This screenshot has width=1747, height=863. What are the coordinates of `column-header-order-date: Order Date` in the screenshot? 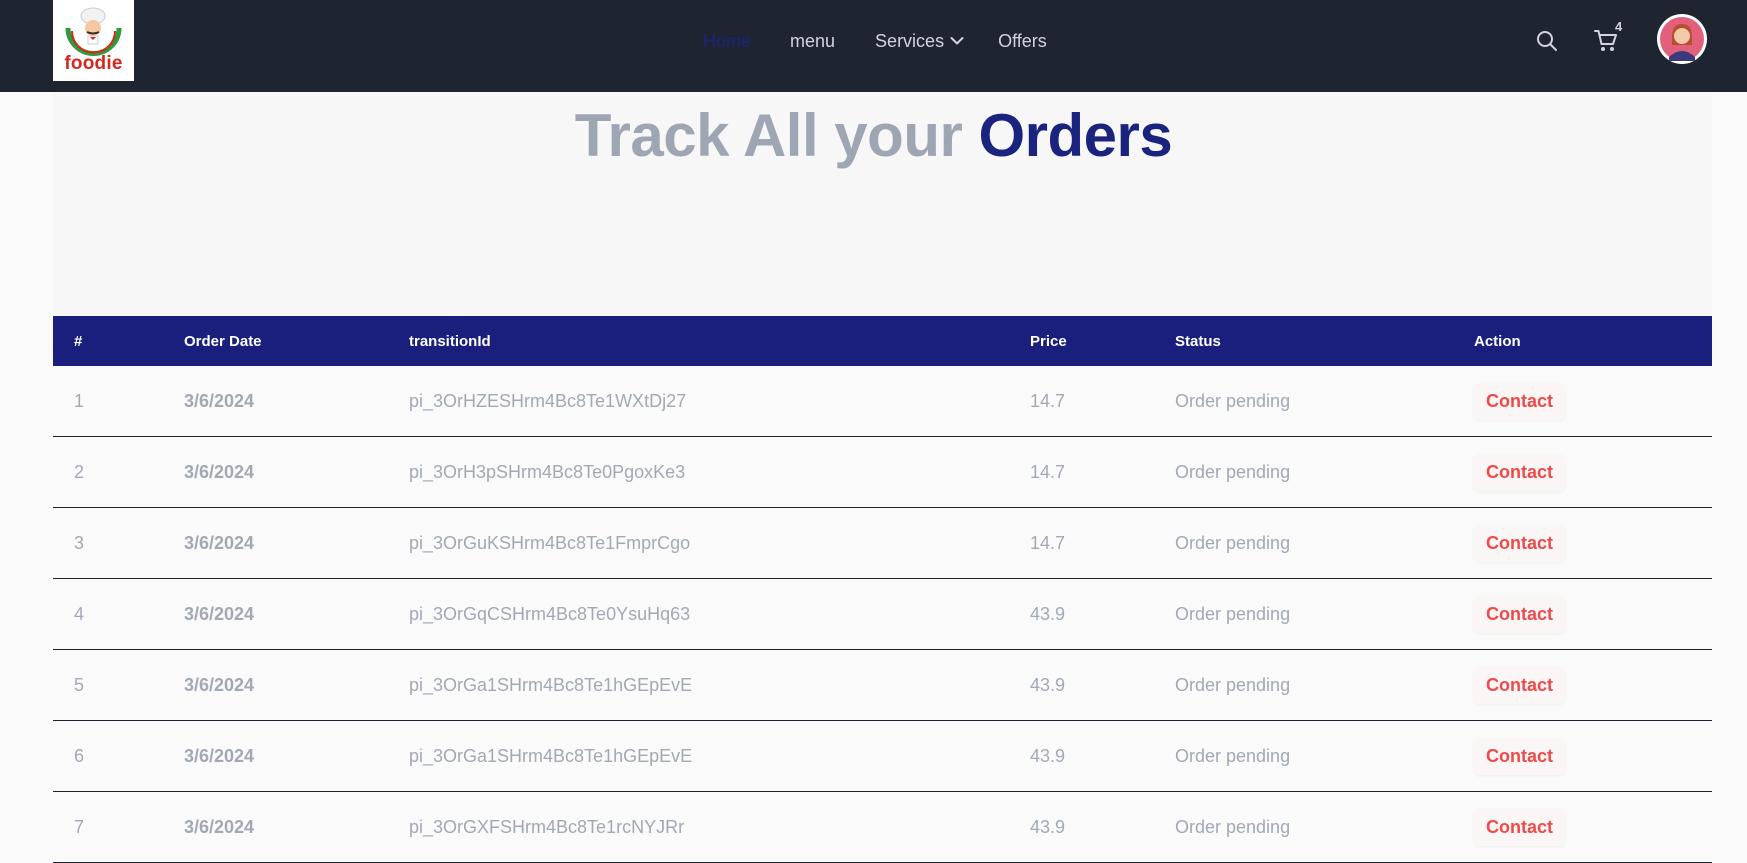 It's located at (296, 341).